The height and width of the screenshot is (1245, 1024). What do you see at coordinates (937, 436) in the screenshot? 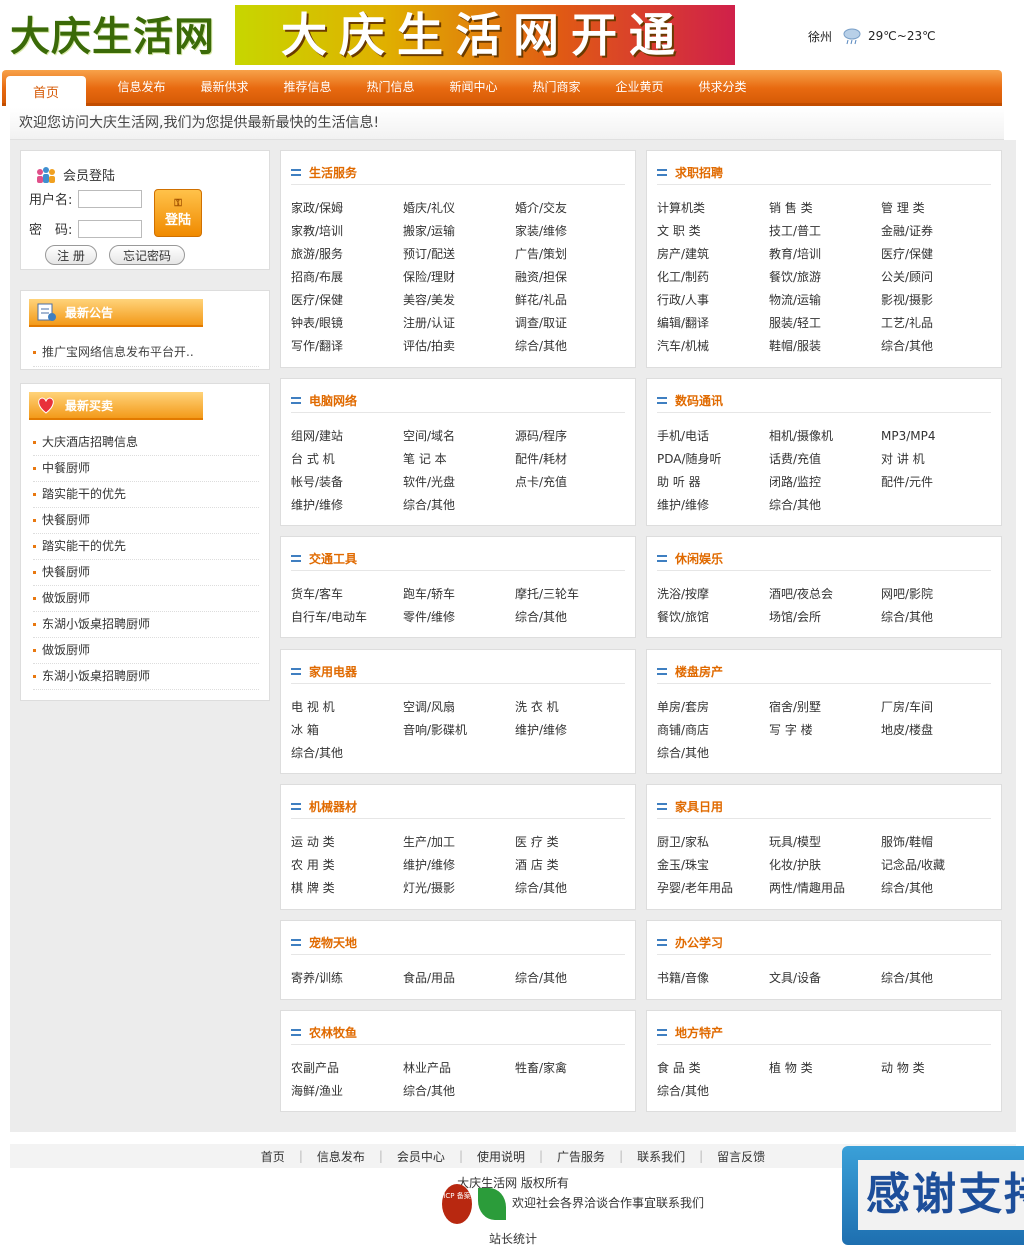
I see `category-link: MP3/MP4` at bounding box center [937, 436].